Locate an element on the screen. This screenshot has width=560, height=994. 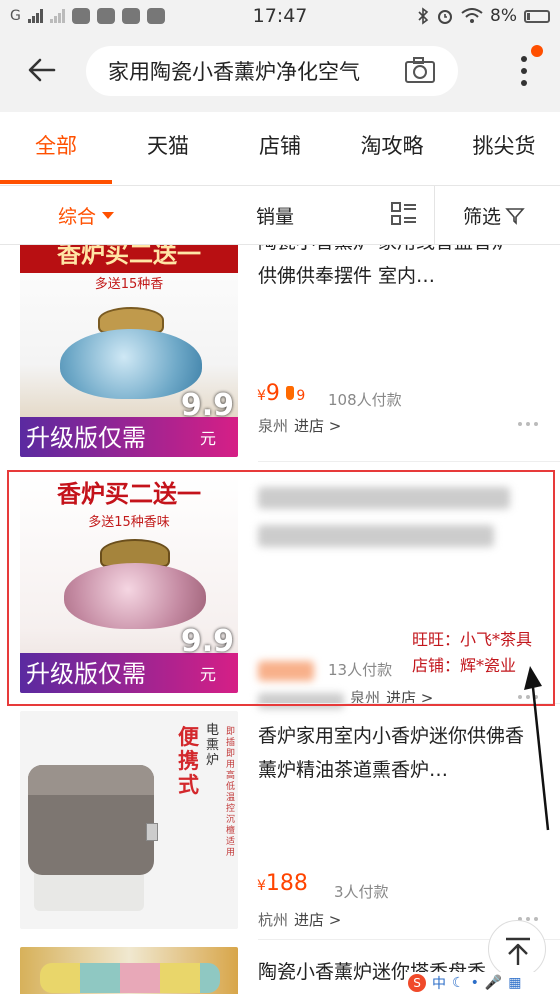
battery-icon is located at coordinates (537, 16).